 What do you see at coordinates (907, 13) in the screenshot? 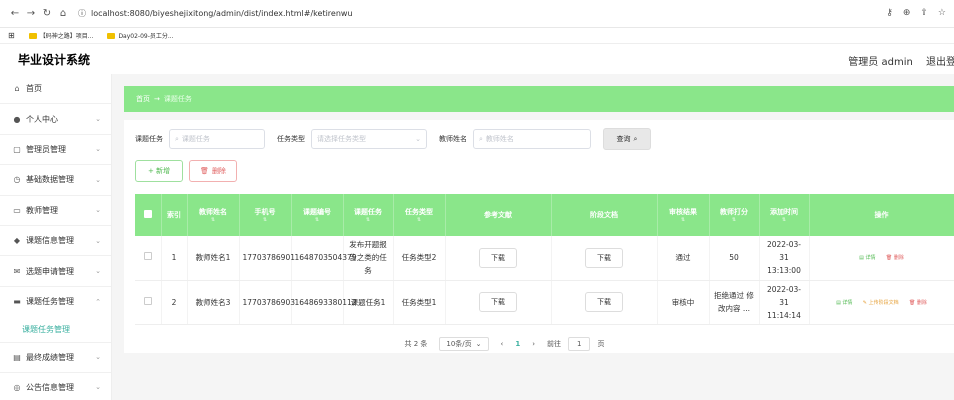
I see `zoom-icon: ⊕` at bounding box center [907, 13].